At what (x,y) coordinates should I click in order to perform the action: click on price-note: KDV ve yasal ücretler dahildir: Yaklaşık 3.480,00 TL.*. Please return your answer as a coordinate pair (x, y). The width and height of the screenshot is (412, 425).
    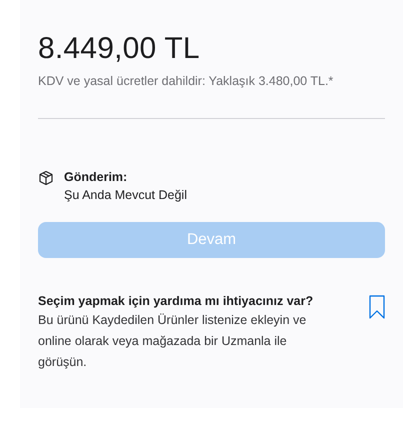
    Looking at the image, I should click on (186, 81).